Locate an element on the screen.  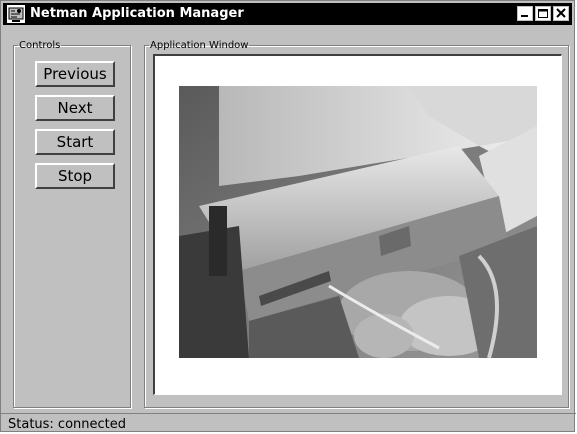
app-icon is located at coordinates (16, 14).